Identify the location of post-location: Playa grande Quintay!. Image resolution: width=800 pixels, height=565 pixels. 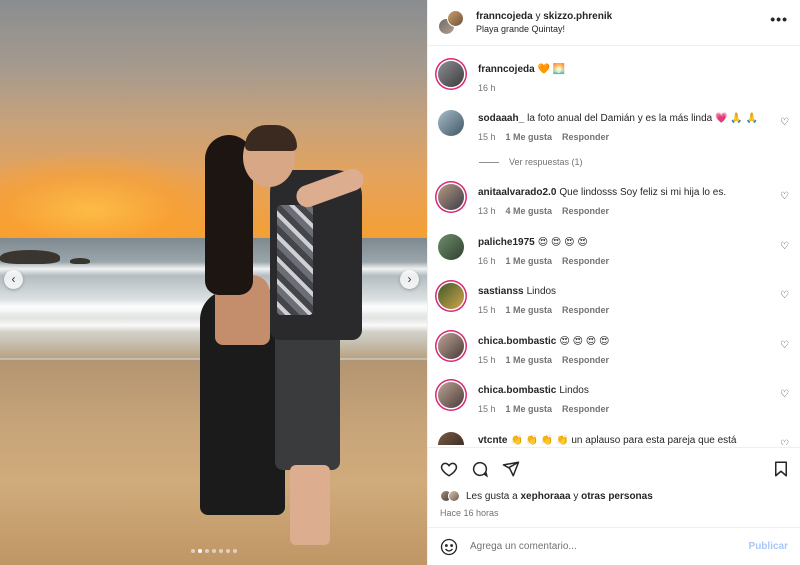
(544, 29).